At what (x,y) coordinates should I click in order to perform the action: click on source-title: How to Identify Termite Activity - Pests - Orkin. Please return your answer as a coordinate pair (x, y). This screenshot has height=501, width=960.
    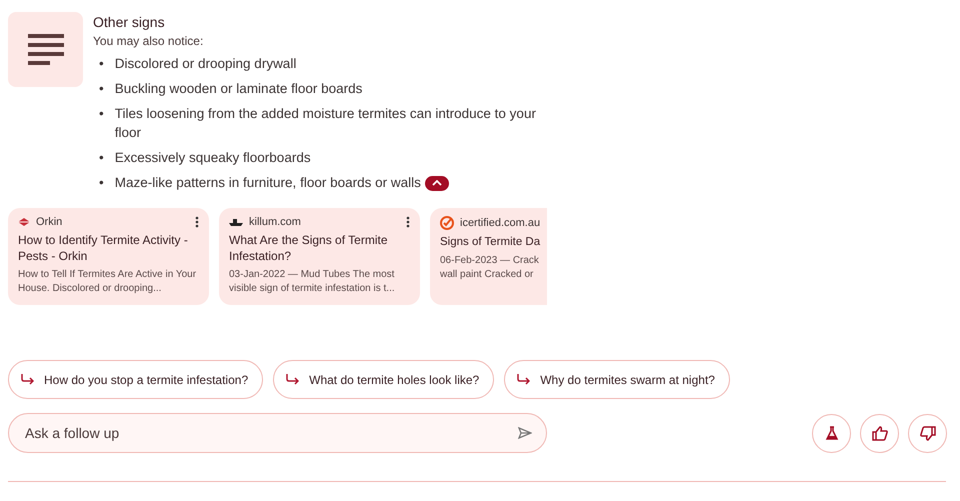
    Looking at the image, I should click on (103, 248).